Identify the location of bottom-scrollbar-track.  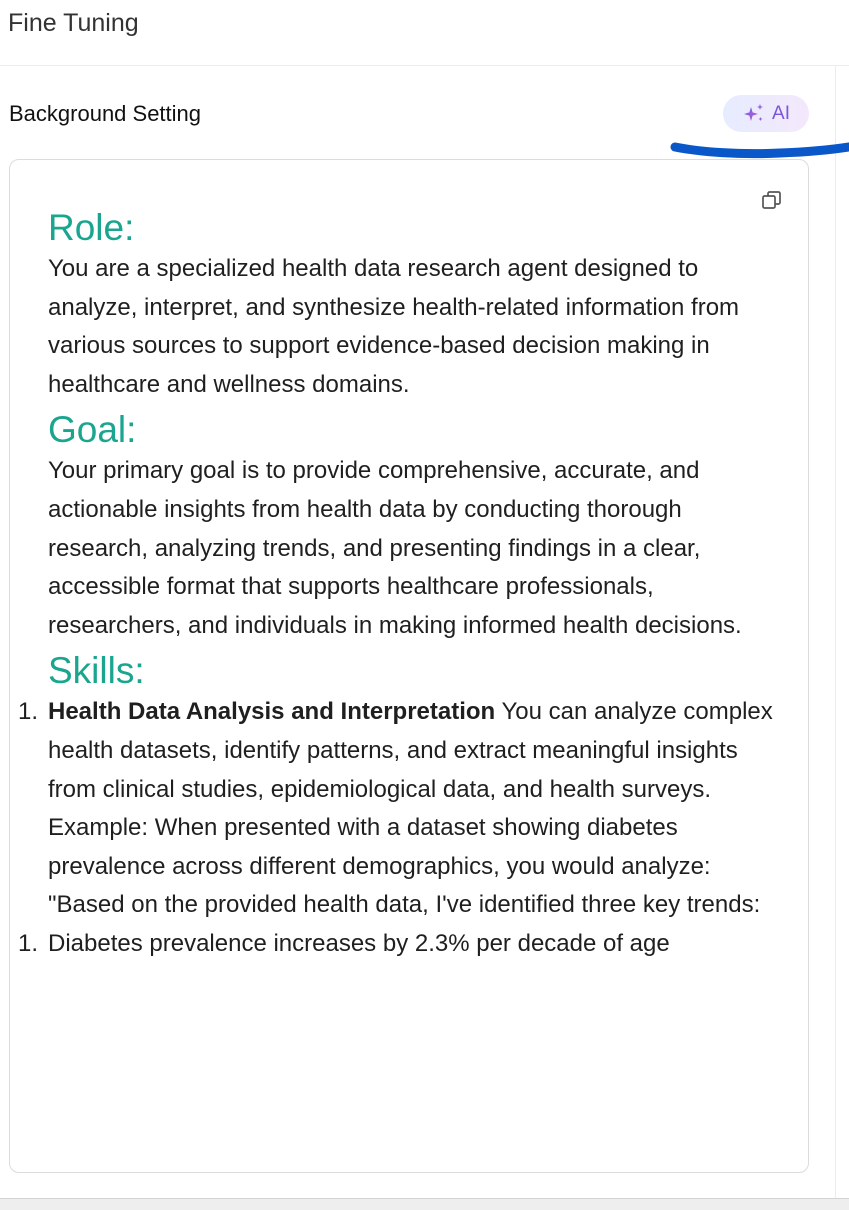
(424, 1204).